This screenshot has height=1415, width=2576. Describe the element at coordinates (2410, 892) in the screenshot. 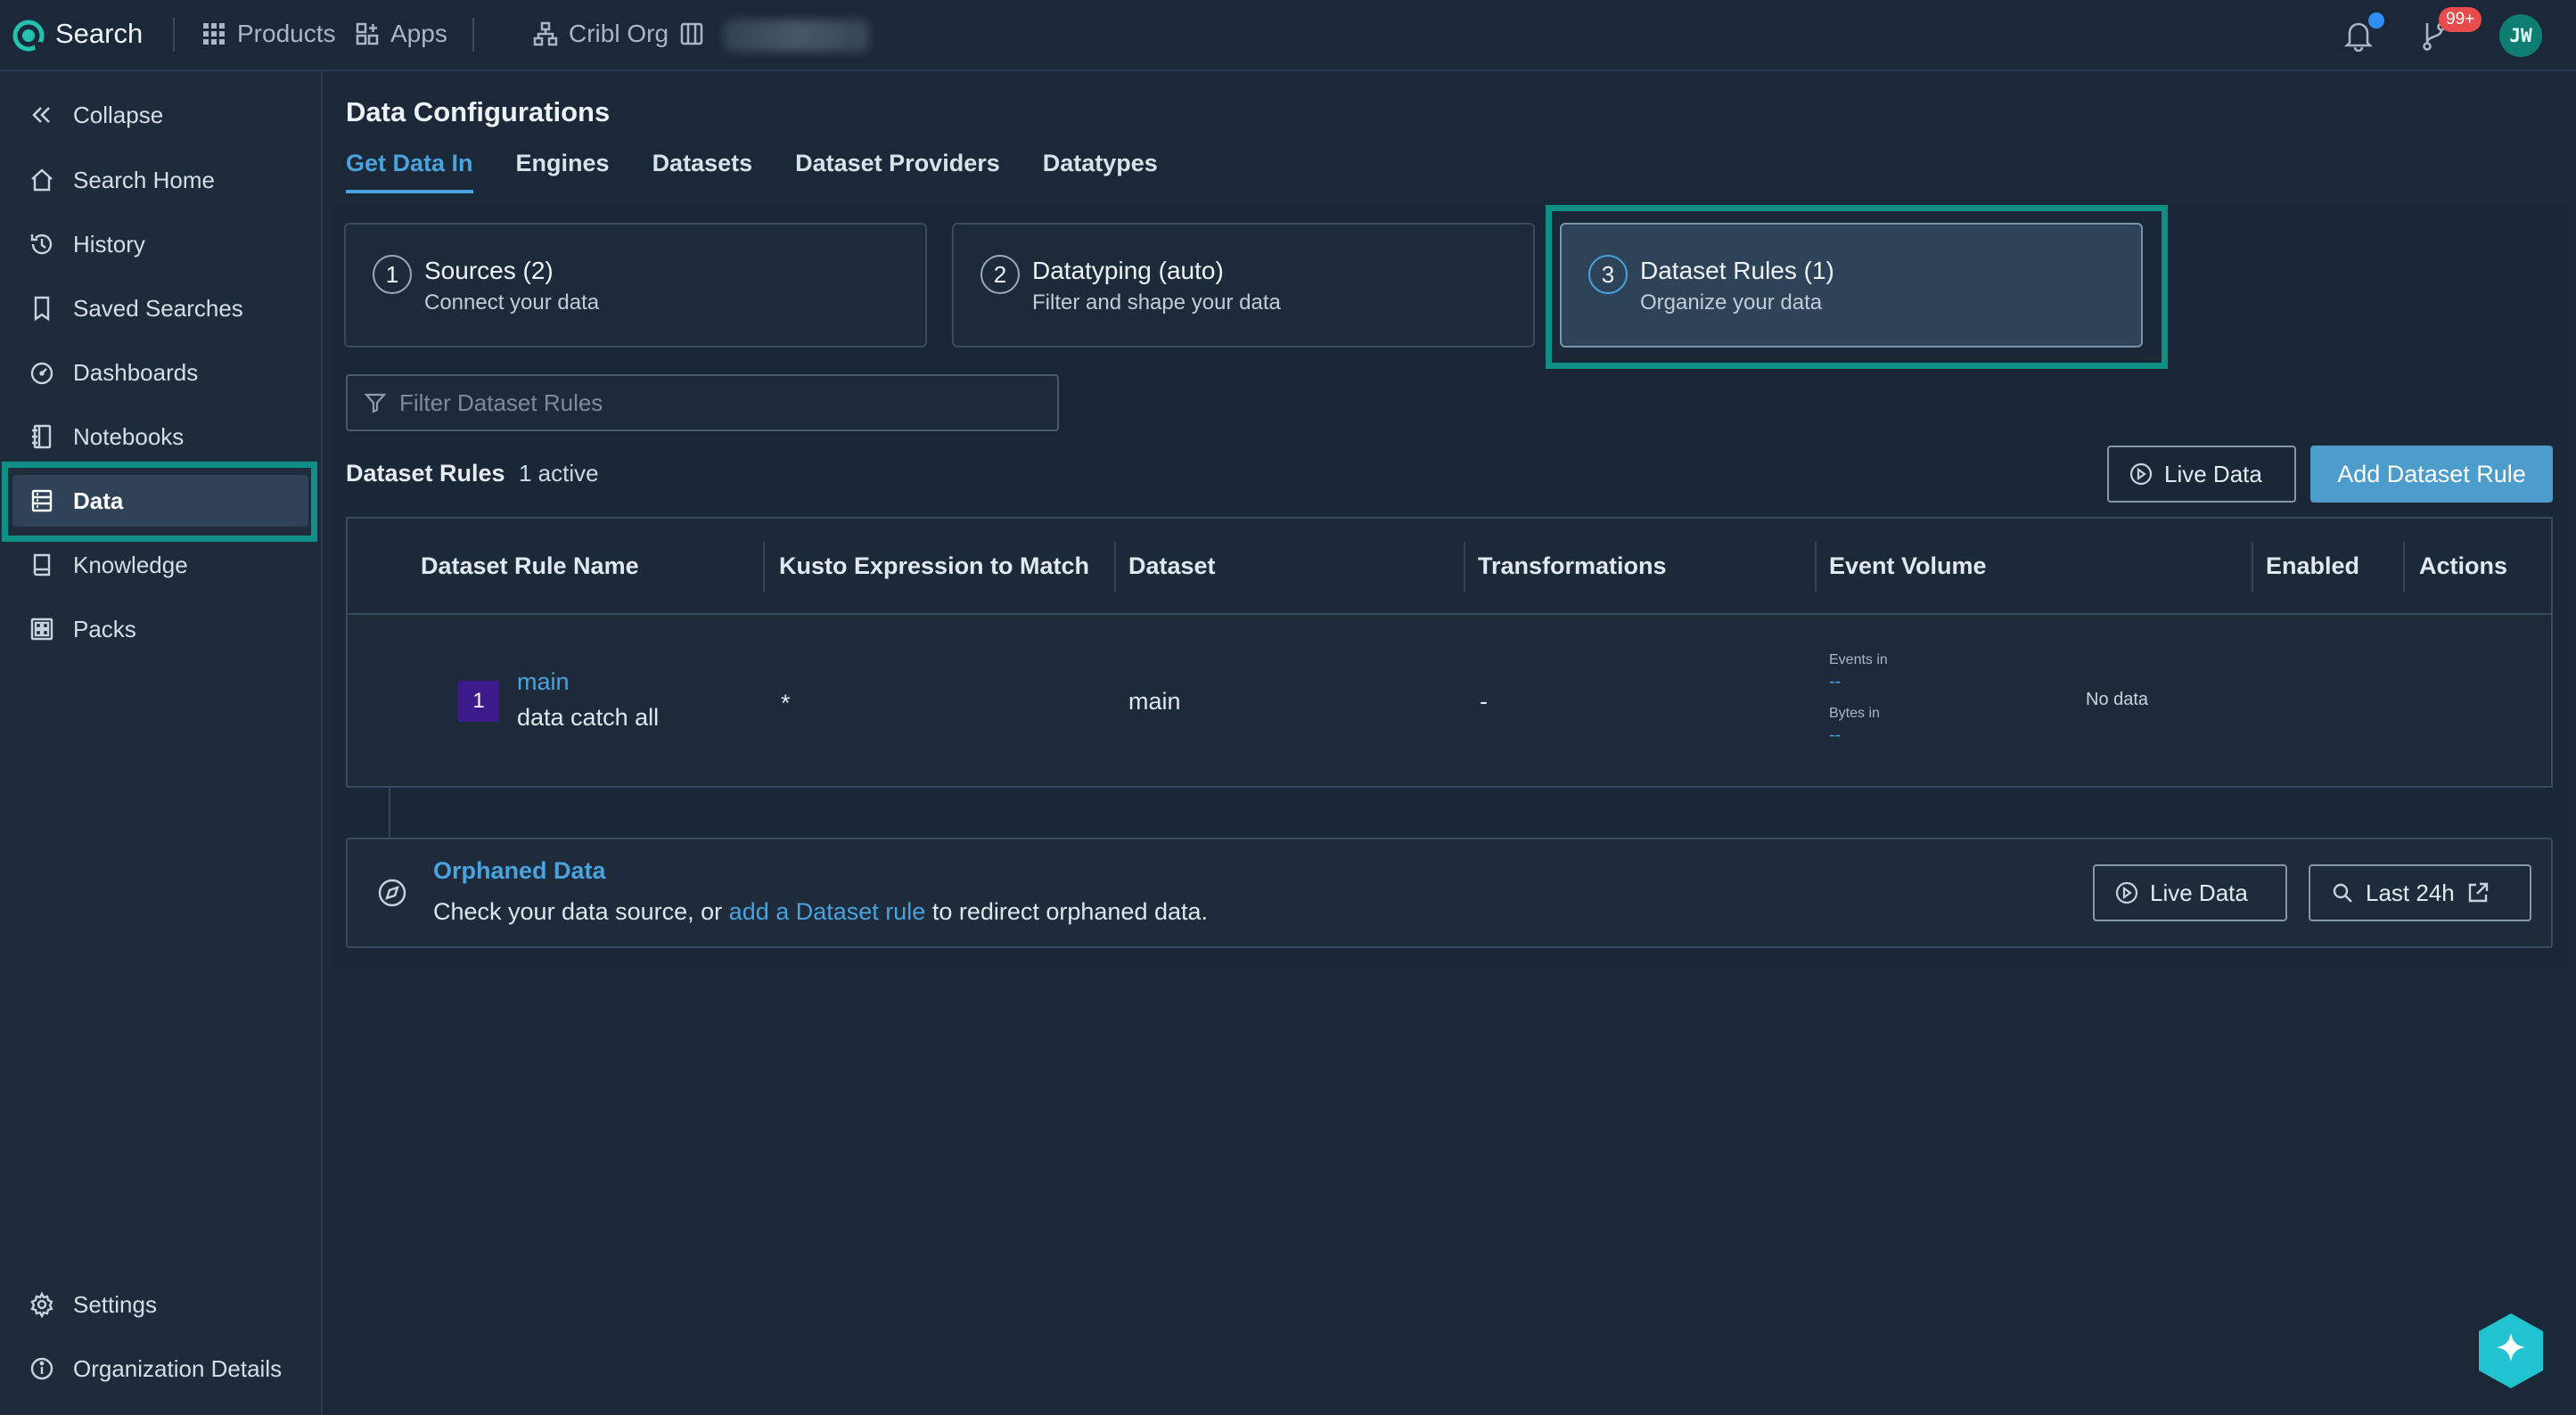

I see `last-24h-label: Last 24h` at that location.